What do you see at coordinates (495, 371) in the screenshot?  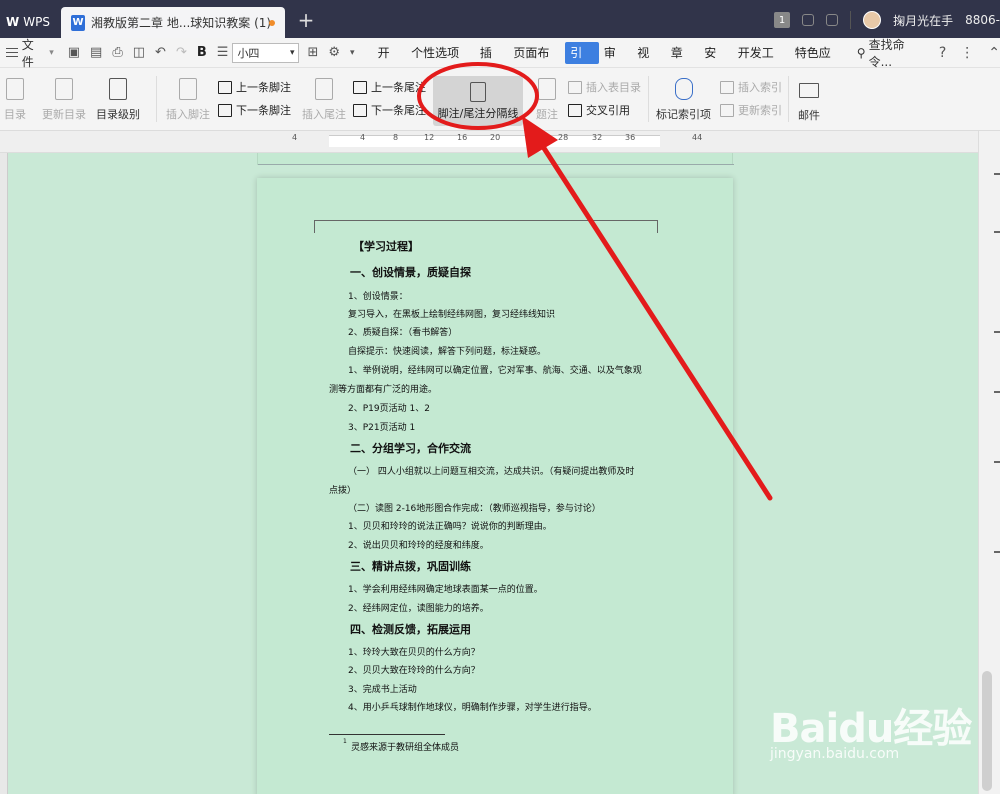 I see `text-line: 1、举例说明，经纬网可以确定位置，它对军事、航海、交通、以及气象观` at bounding box center [495, 371].